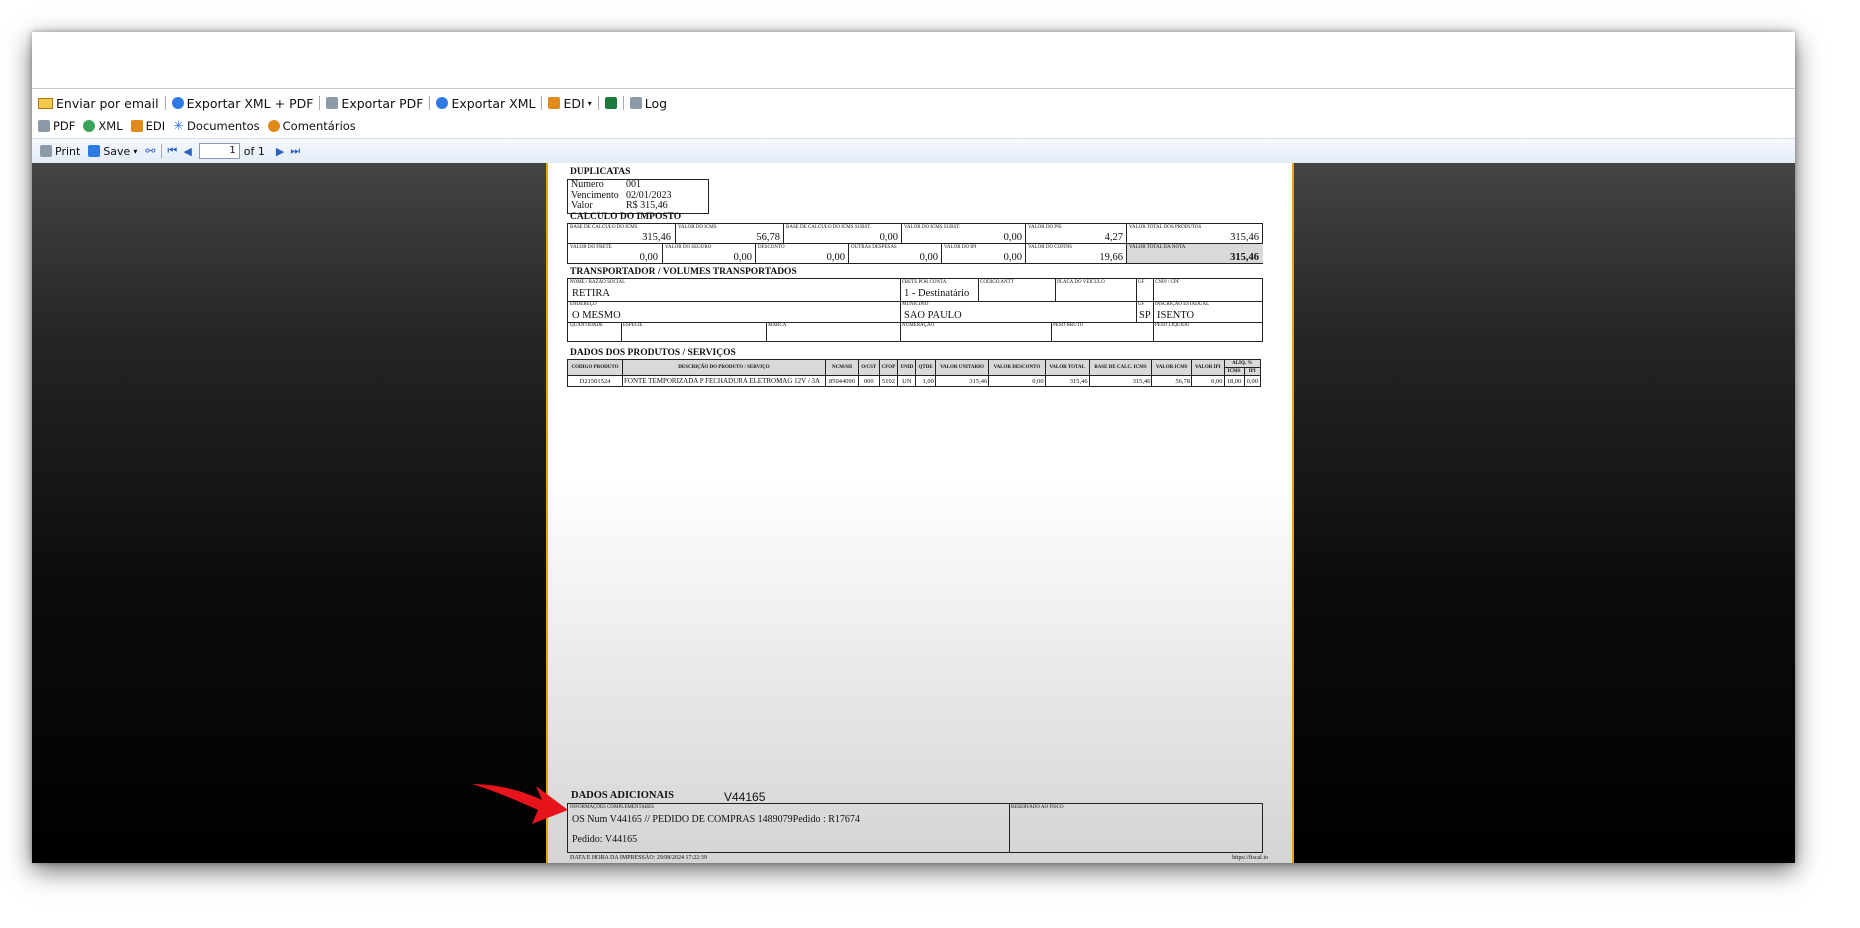 Image resolution: width=1860 pixels, height=928 pixels. Describe the element at coordinates (842, 233) in the screenshot. I see `imposto-cell: BASE DE CALCULO DO ICMS SUBST. 0,00` at that location.